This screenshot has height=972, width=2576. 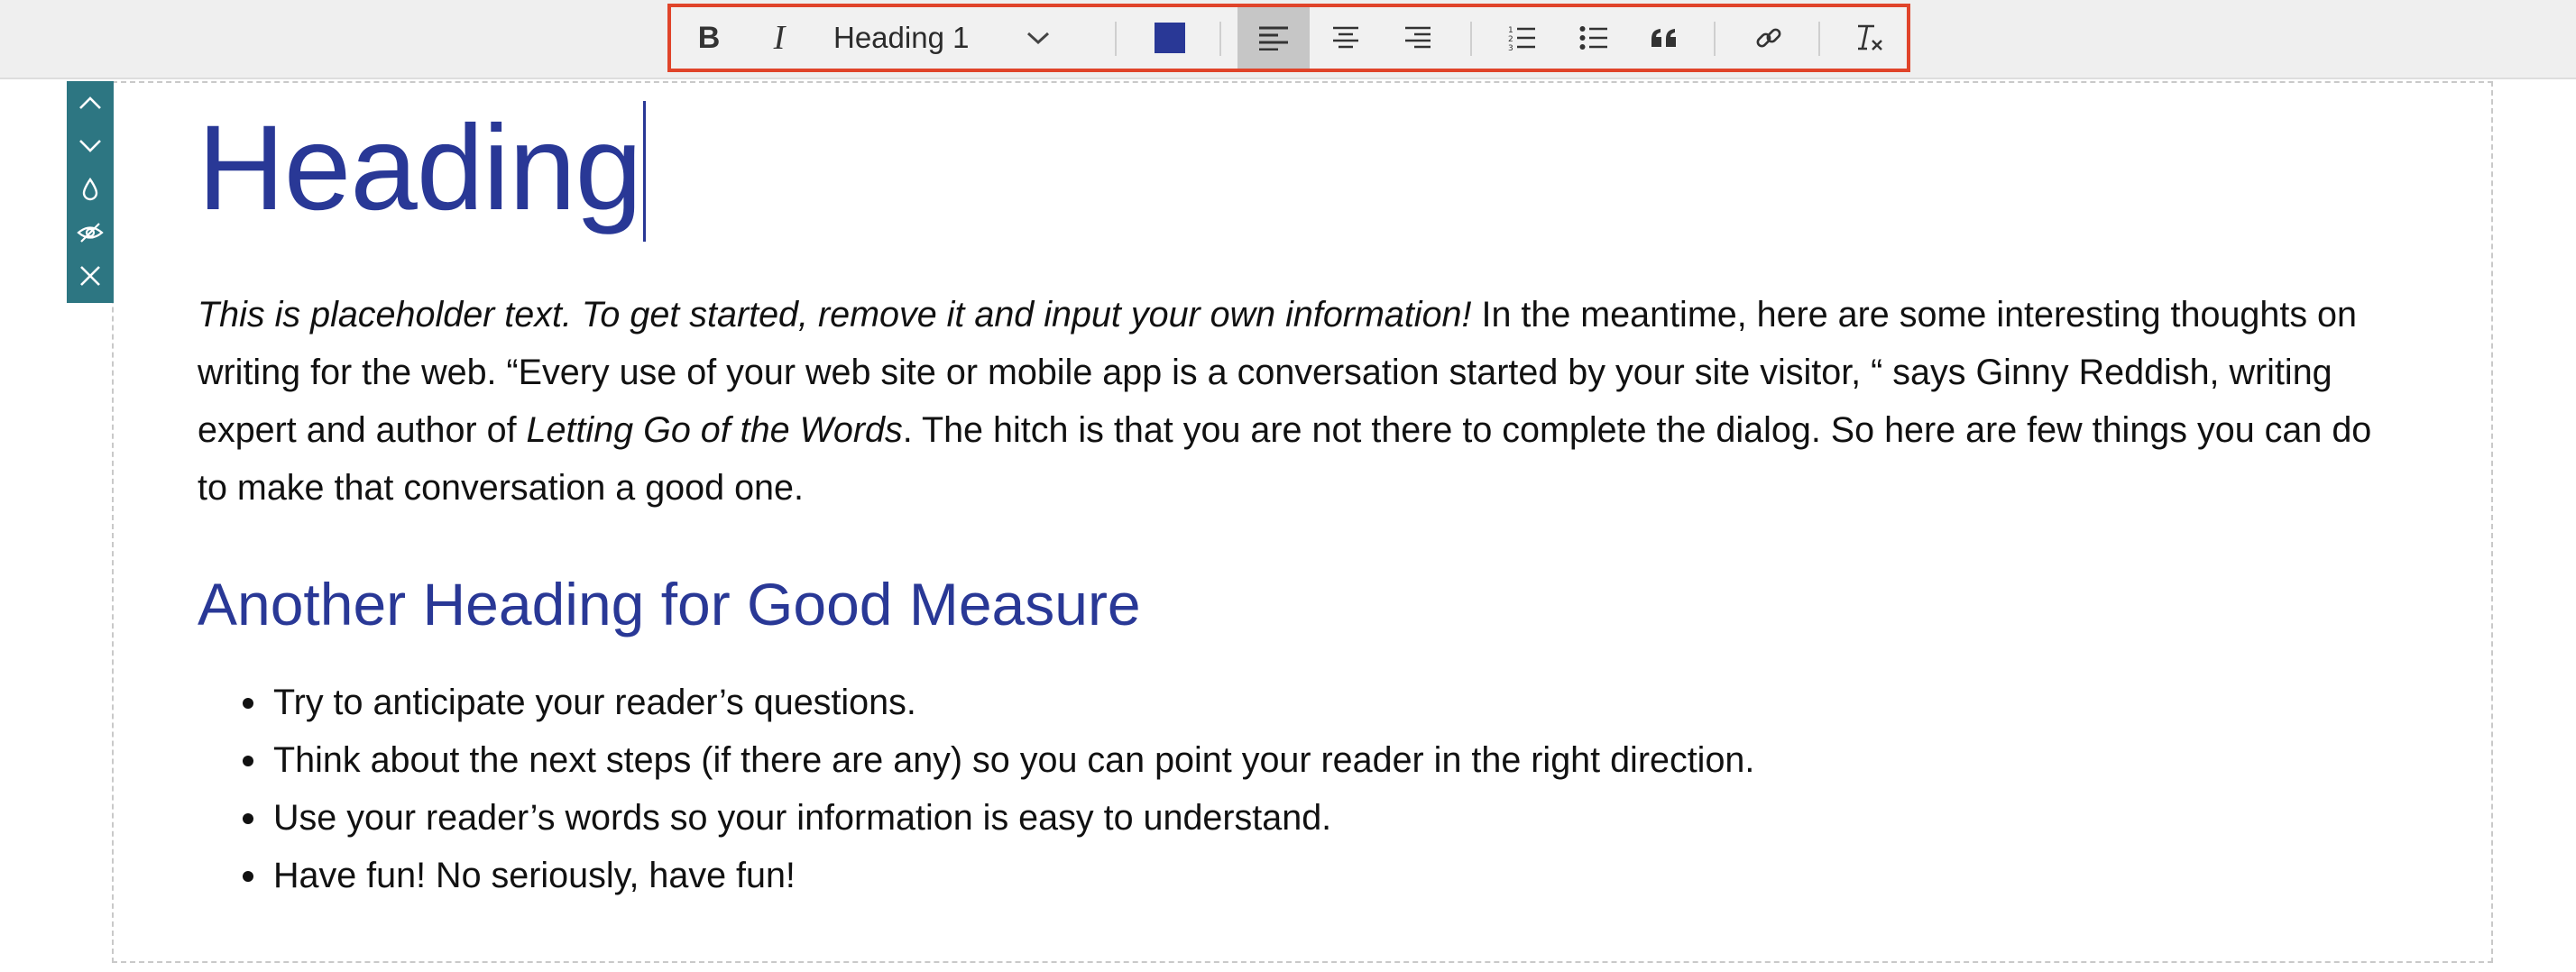 I want to click on background-color-button, so click(x=91, y=189).